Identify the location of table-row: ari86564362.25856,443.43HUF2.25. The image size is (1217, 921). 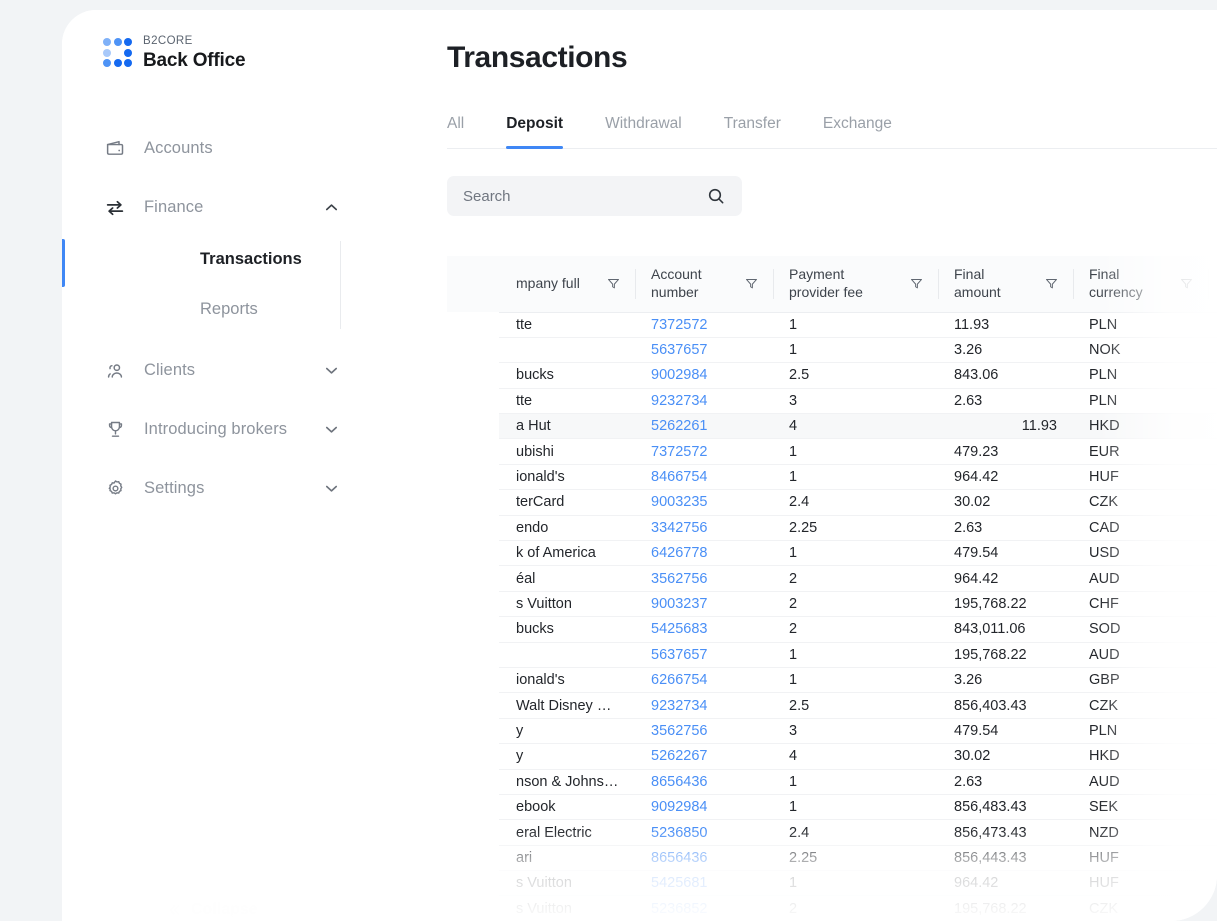
(832, 858).